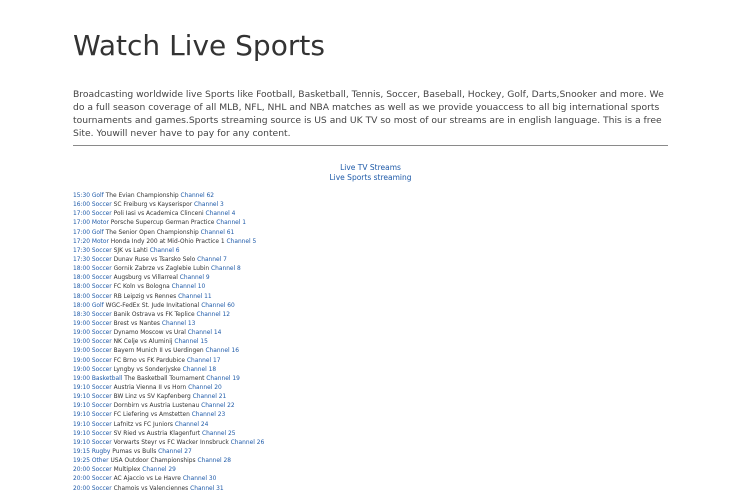  What do you see at coordinates (107, 379) in the screenshot?
I see `event-sport-link: Basketball` at bounding box center [107, 379].